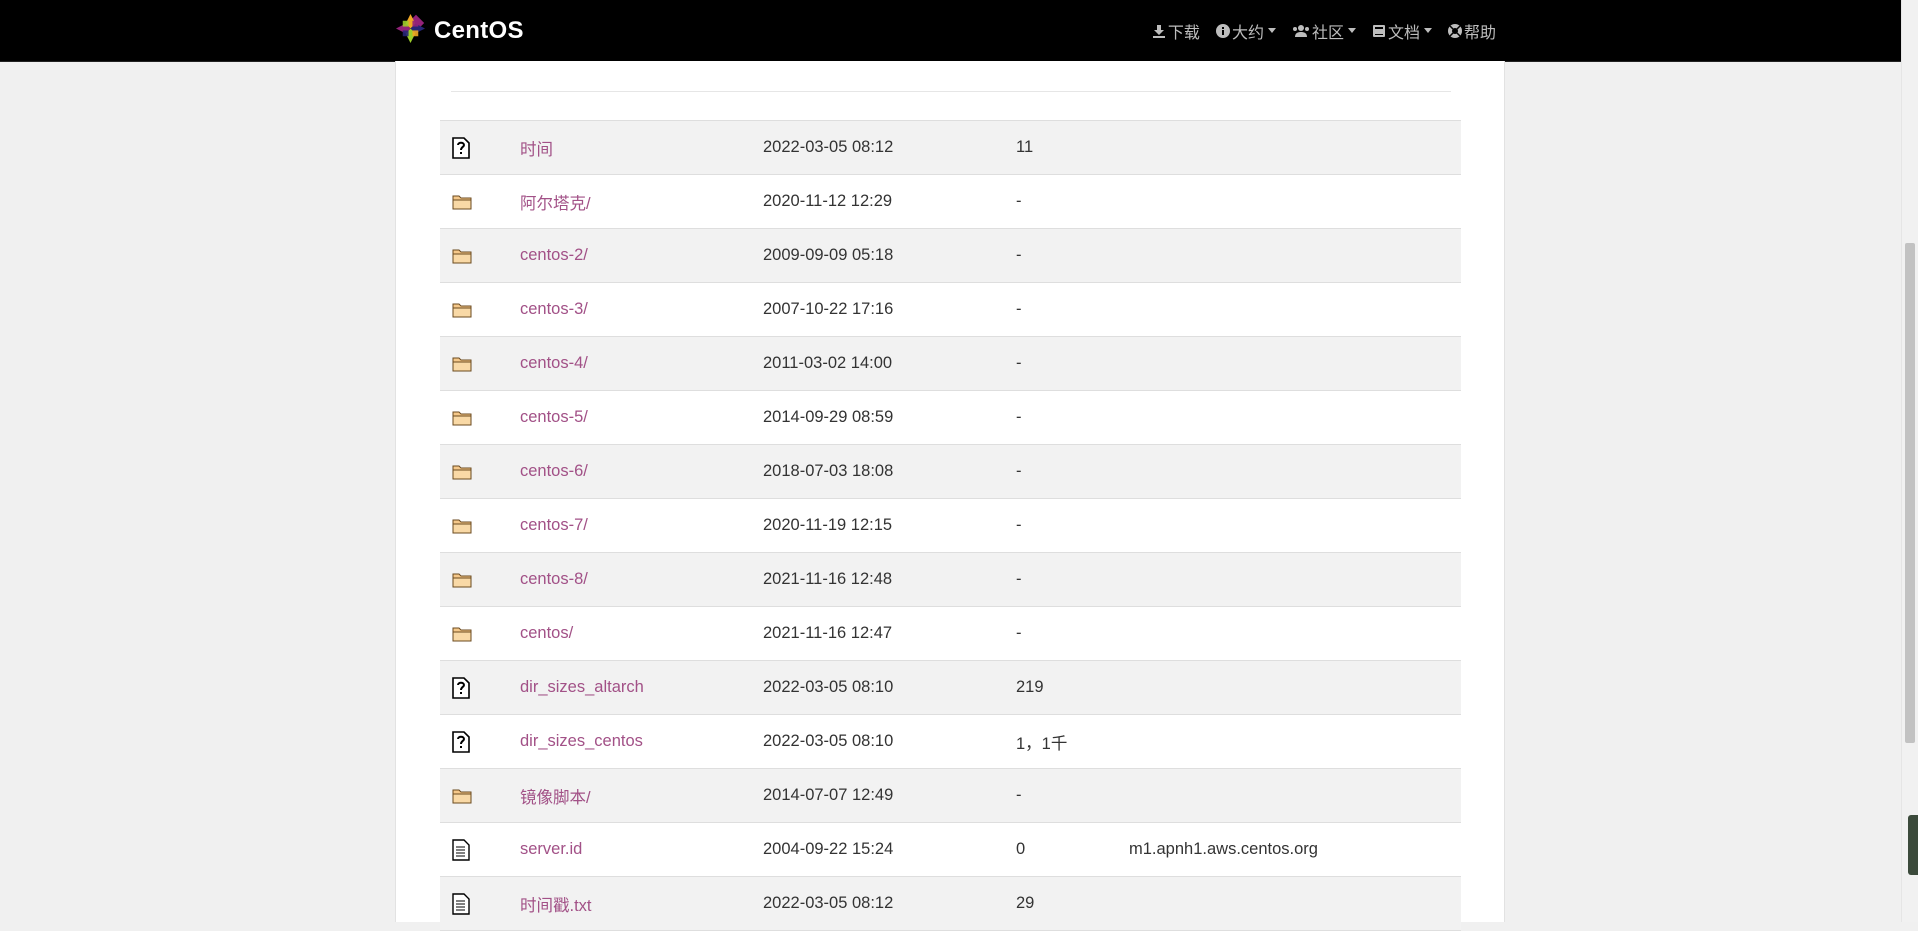 Image resolution: width=1918 pixels, height=931 pixels. I want to click on table-row: 时间戳.txt 2022-03-05 08:12 29, so click(950, 903).